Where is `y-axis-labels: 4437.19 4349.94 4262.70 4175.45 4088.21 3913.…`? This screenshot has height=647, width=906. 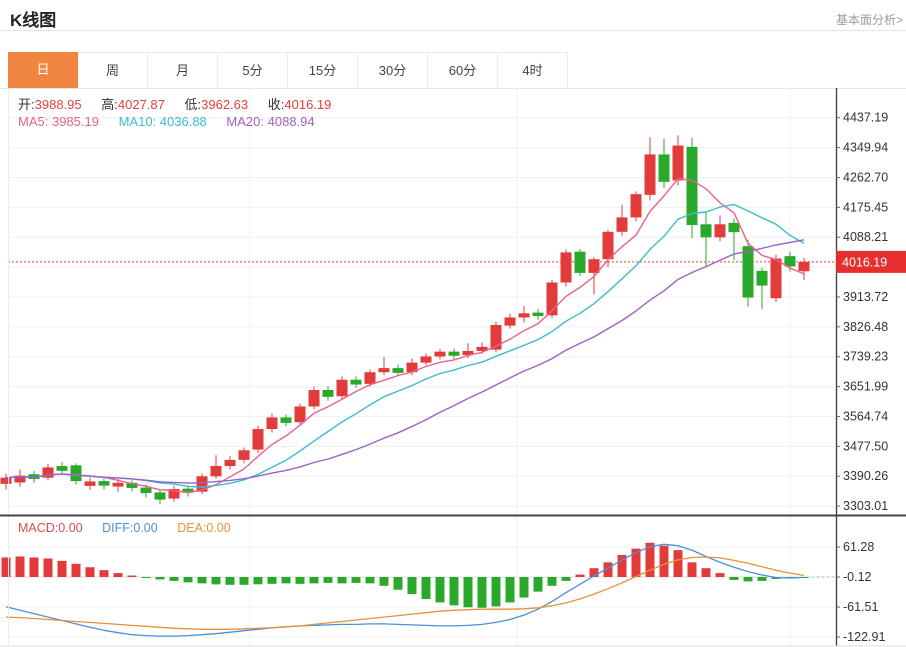
y-axis-labels: 4437.19 4349.94 4262.70 4175.45 4088.21 3913.… is located at coordinates (862, 377).